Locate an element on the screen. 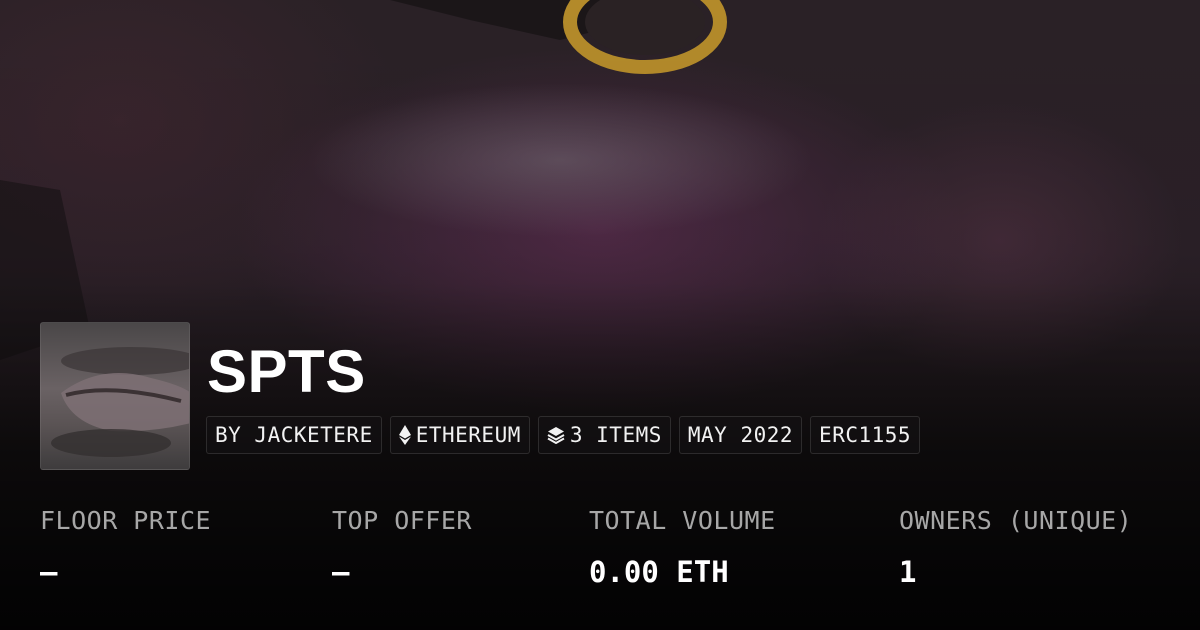 The image size is (1200, 630). owners-value: 1 is located at coordinates (908, 572).